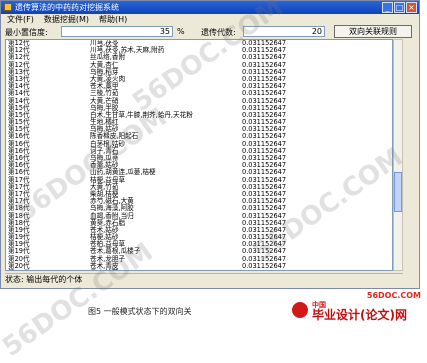  Describe the element at coordinates (66, 19) in the screenshot. I see `menu-data-mining: 数据挖掘(M)` at that location.